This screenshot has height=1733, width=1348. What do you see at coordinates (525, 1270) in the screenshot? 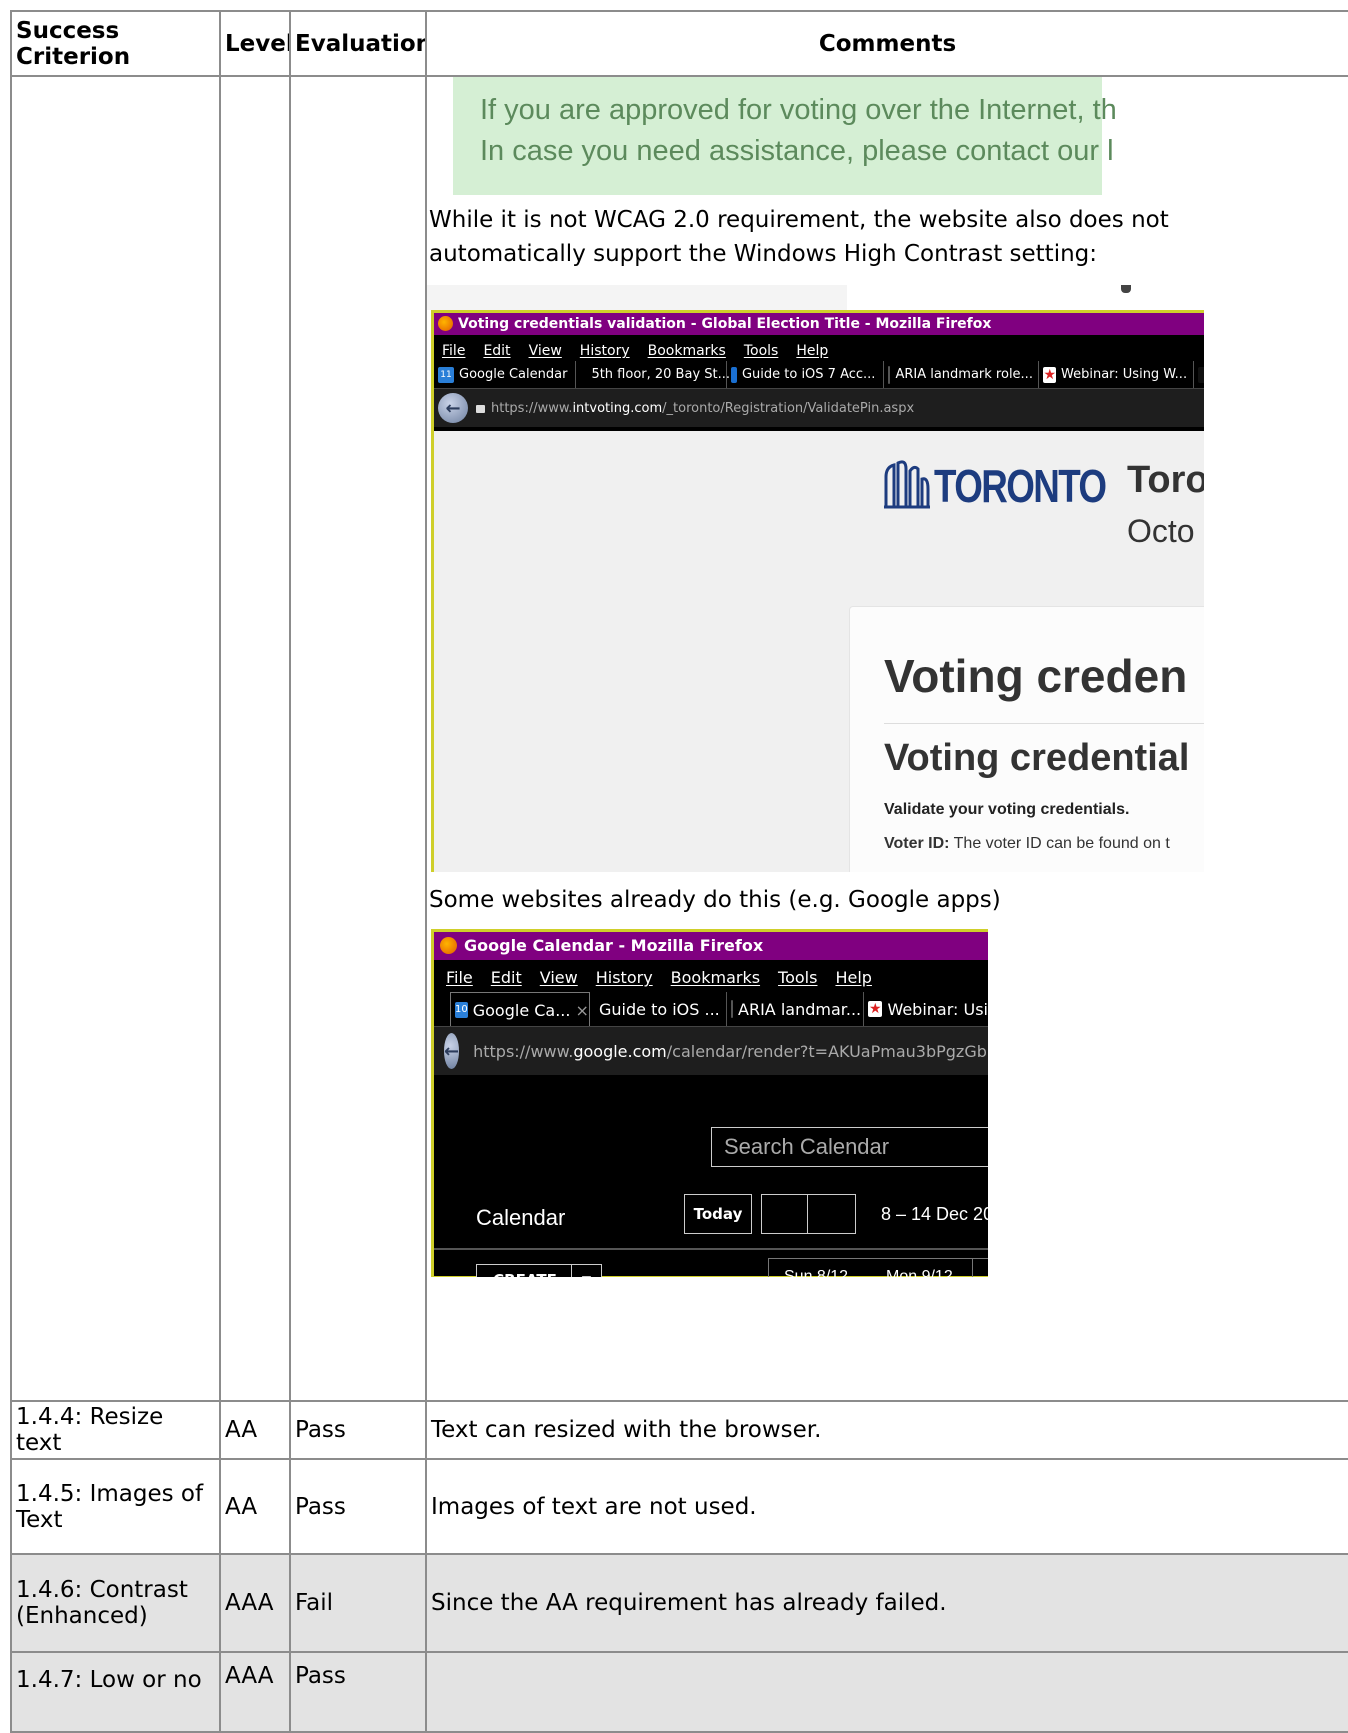
I see `create-button: CREATE` at bounding box center [525, 1270].